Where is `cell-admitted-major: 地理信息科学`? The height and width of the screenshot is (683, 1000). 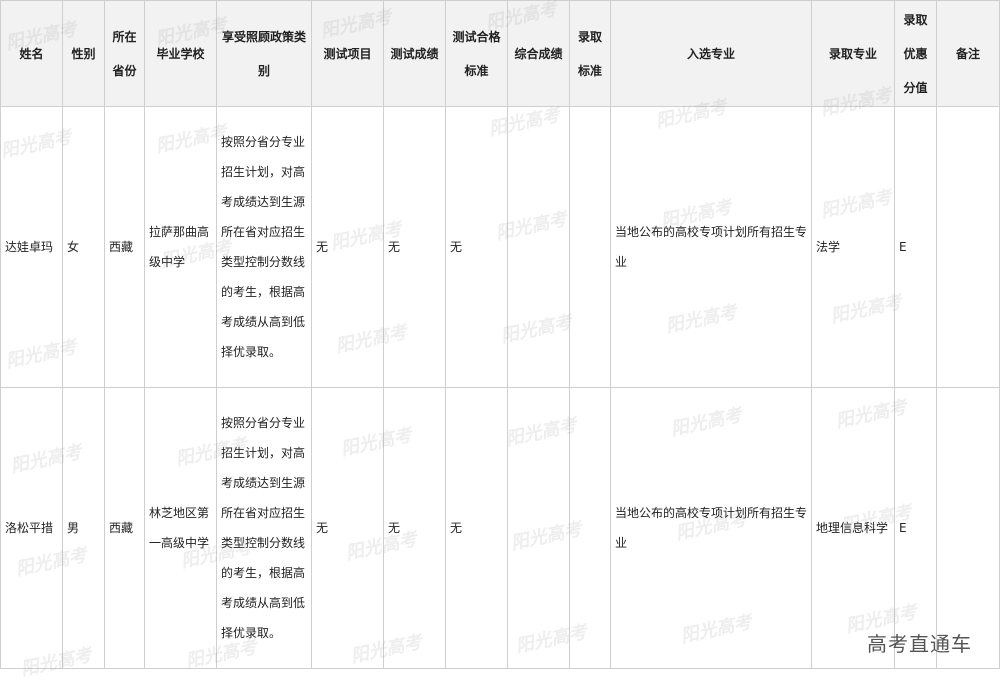
cell-admitted-major: 地理信息科学 is located at coordinates (853, 528).